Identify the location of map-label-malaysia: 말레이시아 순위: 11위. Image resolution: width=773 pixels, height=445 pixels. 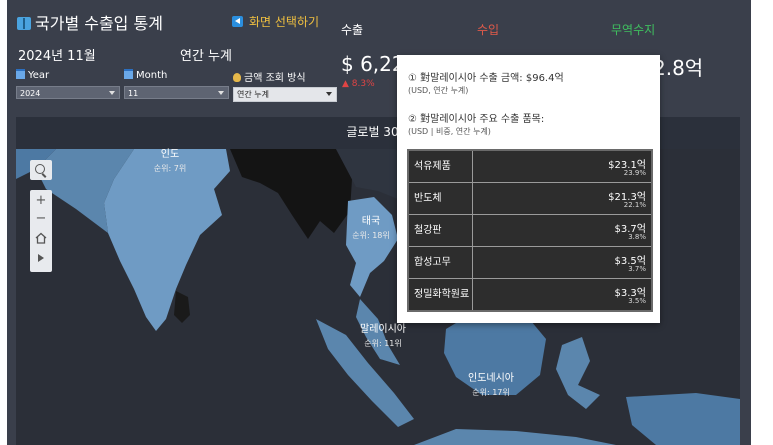
(383, 337).